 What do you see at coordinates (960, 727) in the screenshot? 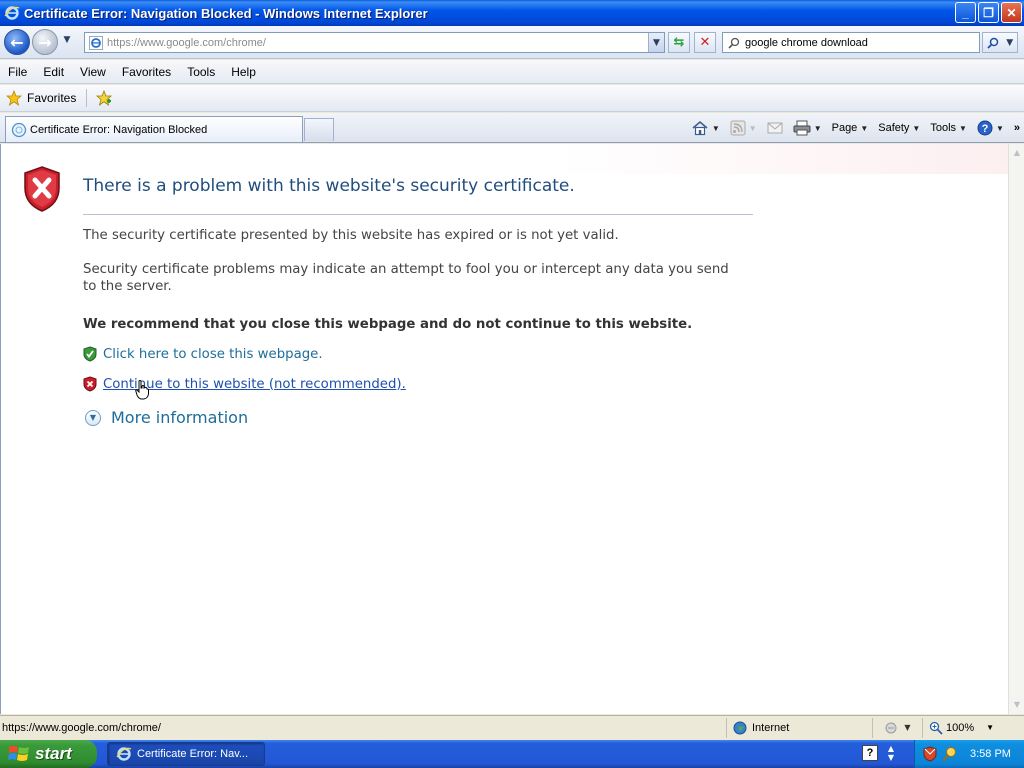
I see `zoom-label: 100%` at bounding box center [960, 727].